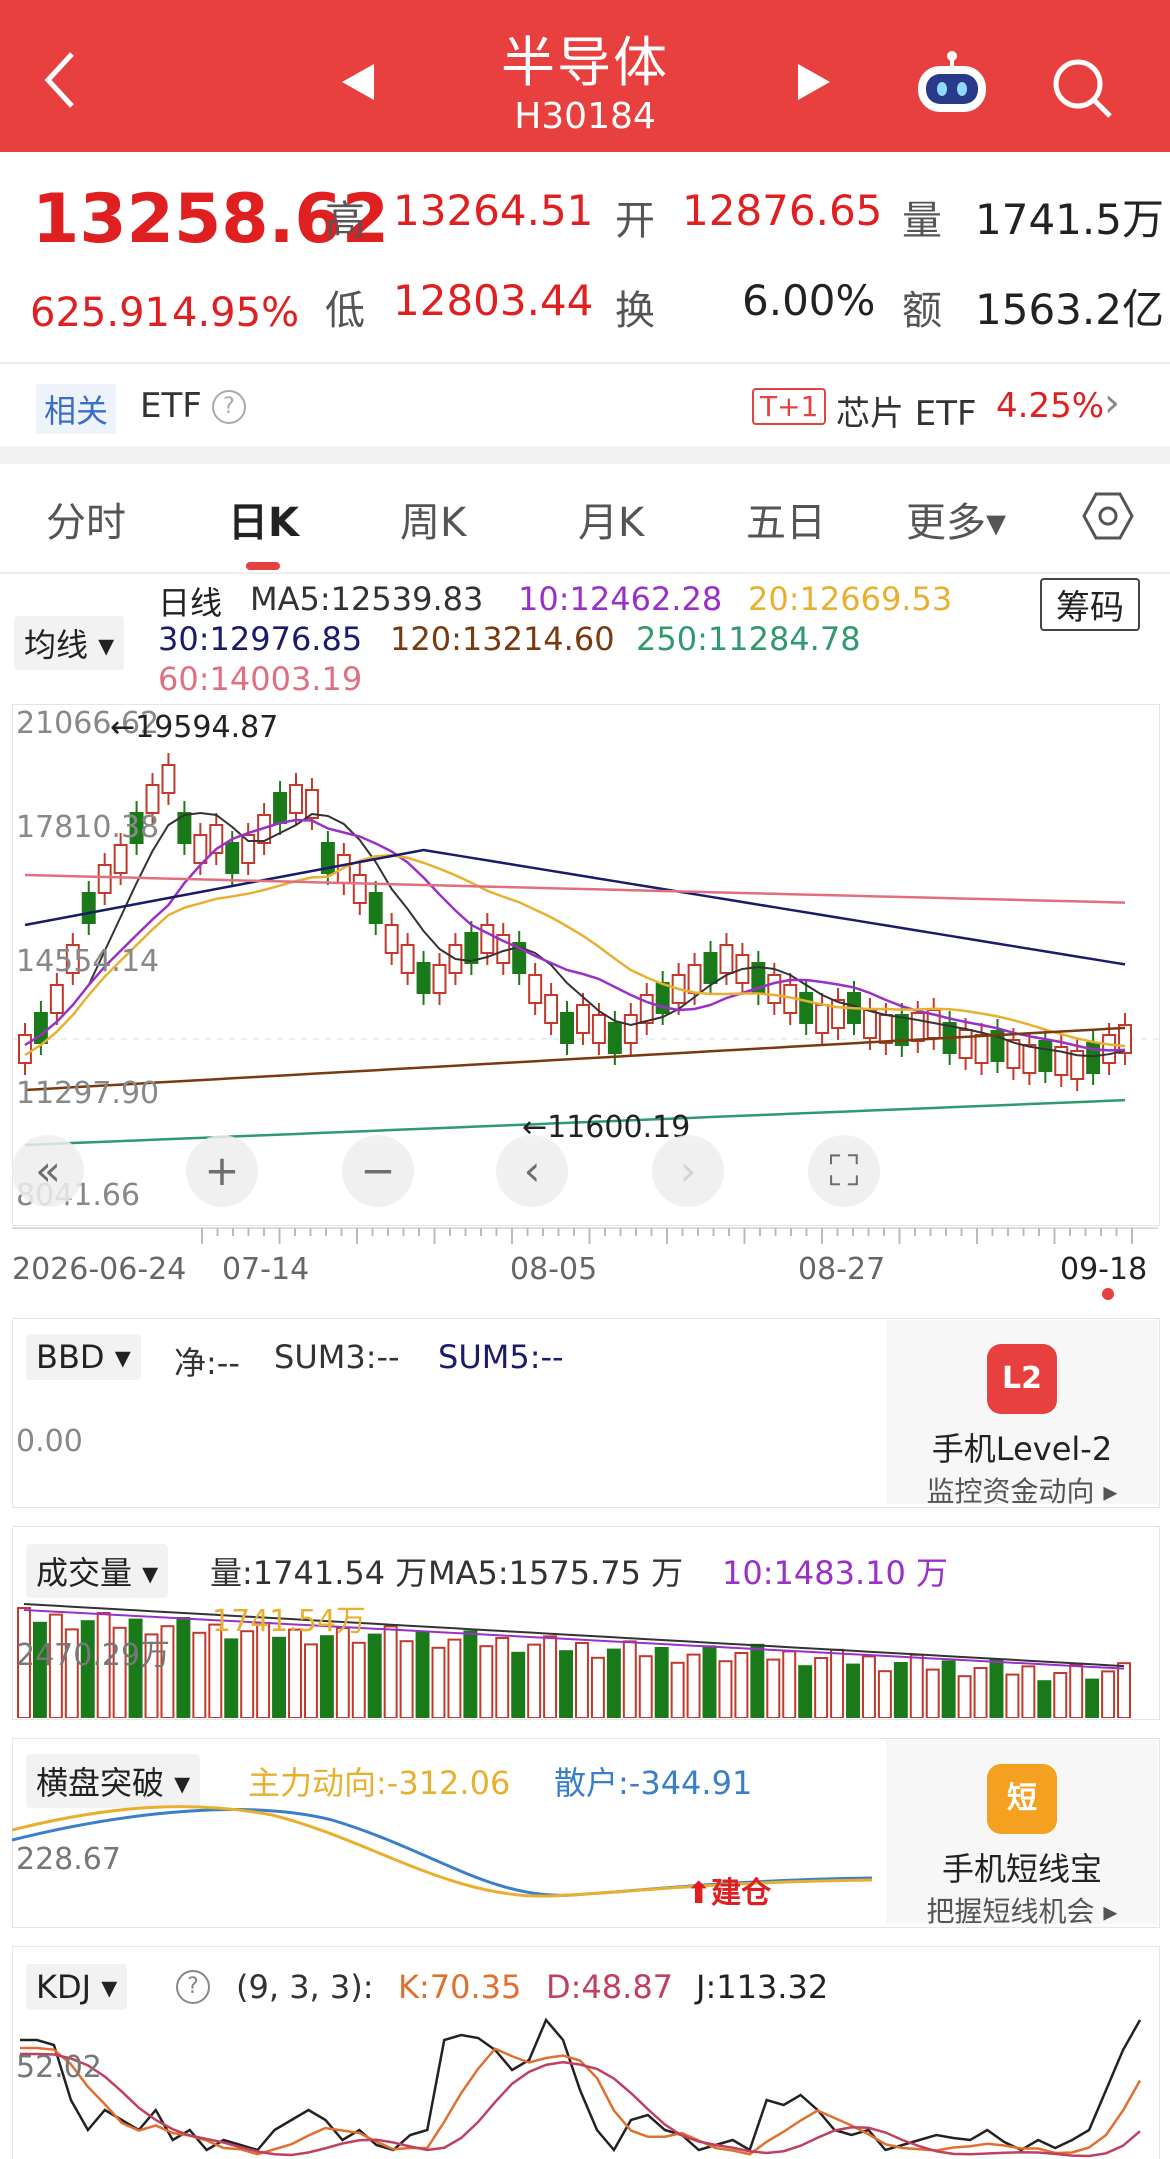 The image size is (1170, 2159). Describe the element at coordinates (1090, 604) in the screenshot. I see `chip-distribution-button: 筹码` at that location.